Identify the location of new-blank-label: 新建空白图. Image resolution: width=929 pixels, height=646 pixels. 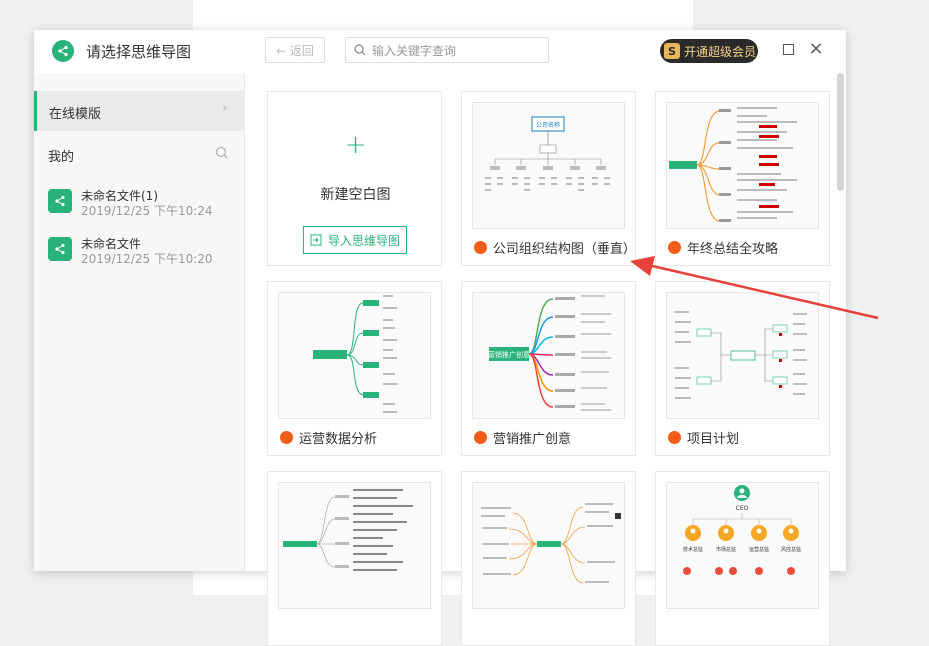
(355, 195).